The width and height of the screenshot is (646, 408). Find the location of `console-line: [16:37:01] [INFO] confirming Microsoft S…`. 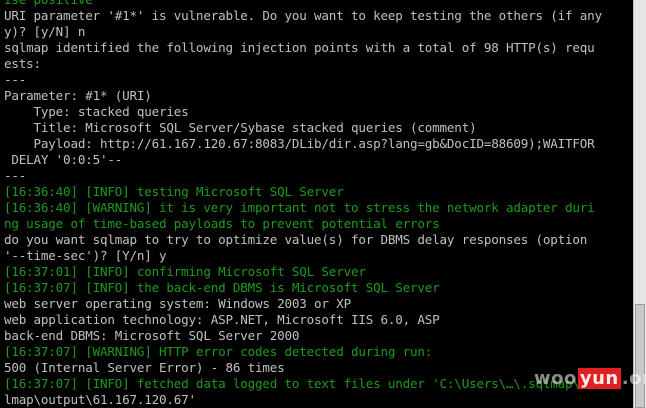

console-line: [16:37:01] [INFO] confirming Microsoft S… is located at coordinates (185, 271).